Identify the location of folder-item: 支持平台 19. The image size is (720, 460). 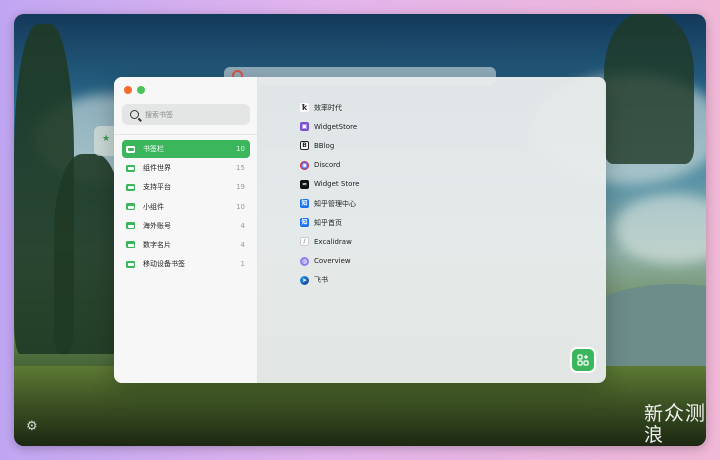
(186, 187).